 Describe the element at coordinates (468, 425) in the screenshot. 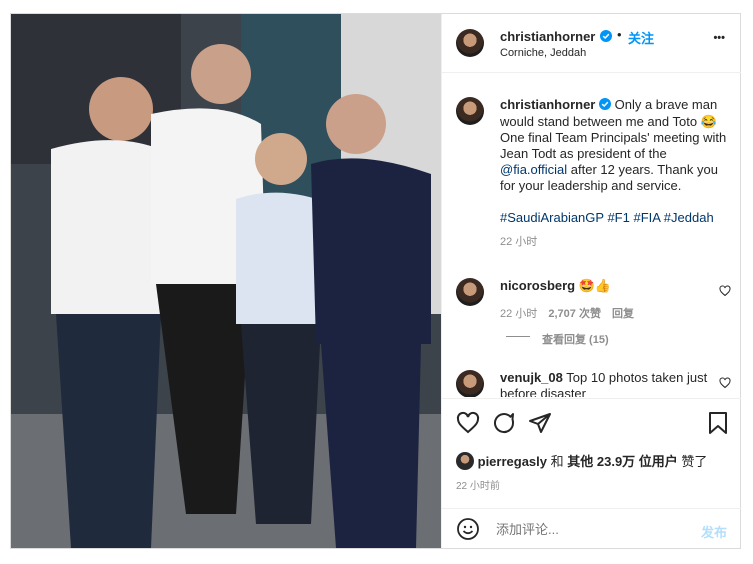

I see `like-heart-icon` at that location.